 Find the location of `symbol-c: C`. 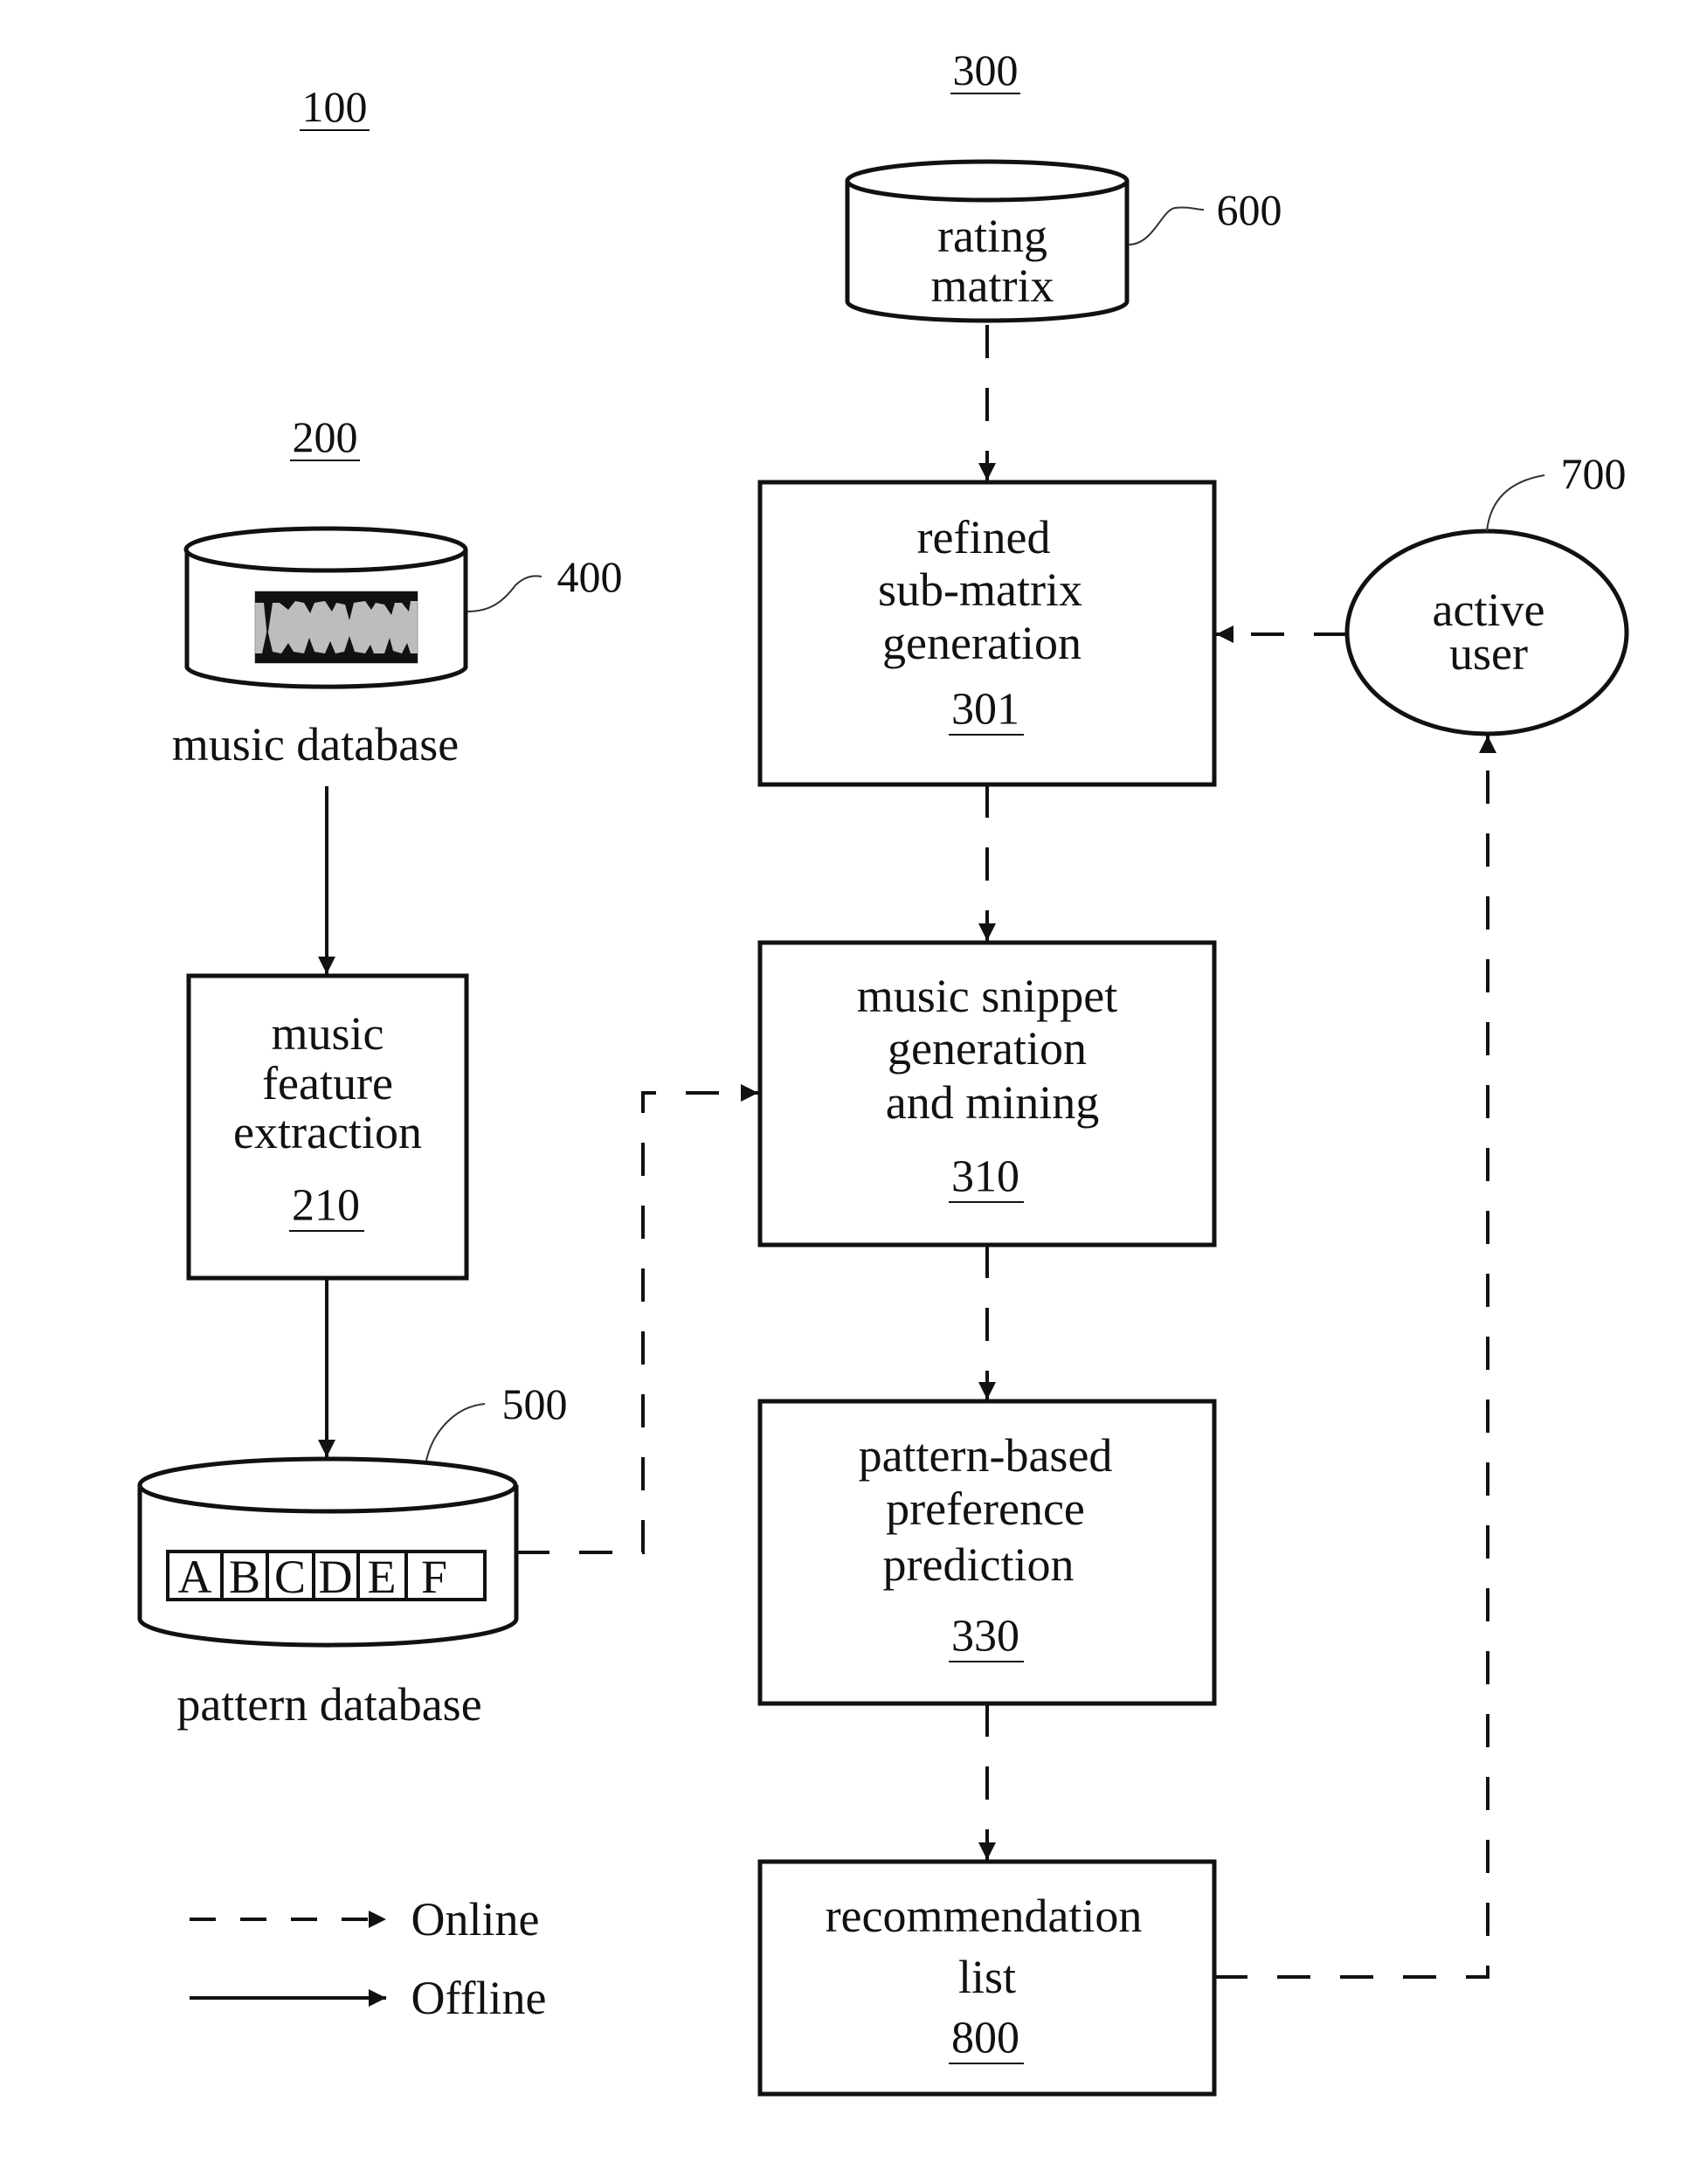

symbol-c: C is located at coordinates (290, 1577).